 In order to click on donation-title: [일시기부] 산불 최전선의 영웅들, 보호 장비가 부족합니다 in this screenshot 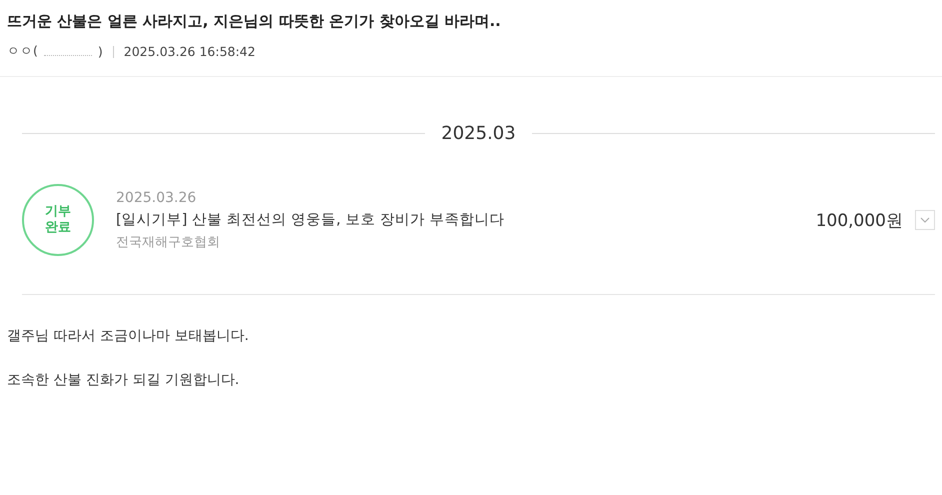, I will do `click(311, 219)`.